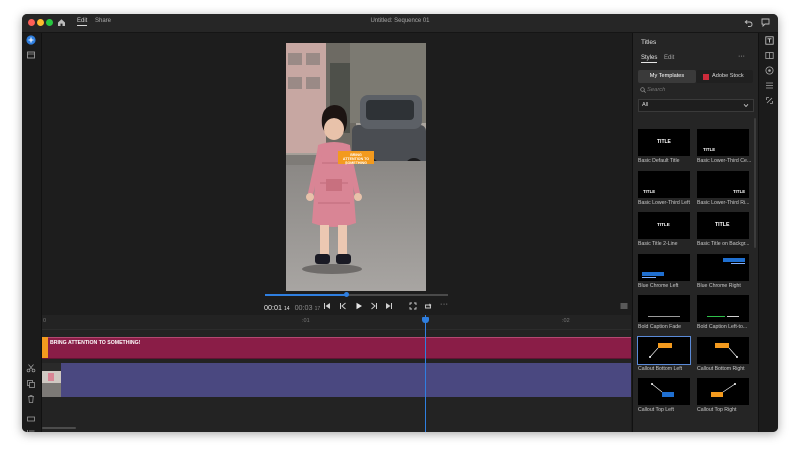 The height and width of the screenshot is (460, 800). What do you see at coordinates (305, 295) in the screenshot?
I see `scrub-progress` at bounding box center [305, 295].